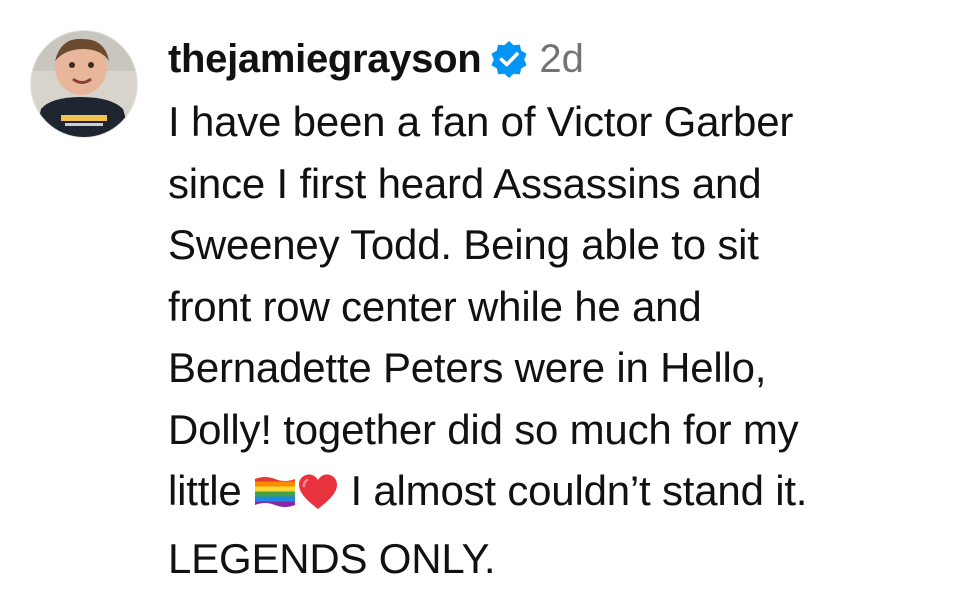 Image resolution: width=980 pixels, height=598 pixels. What do you see at coordinates (573, 490) in the screenshot?
I see `comment-text-segment: I almost couldn’t stand it.` at bounding box center [573, 490].